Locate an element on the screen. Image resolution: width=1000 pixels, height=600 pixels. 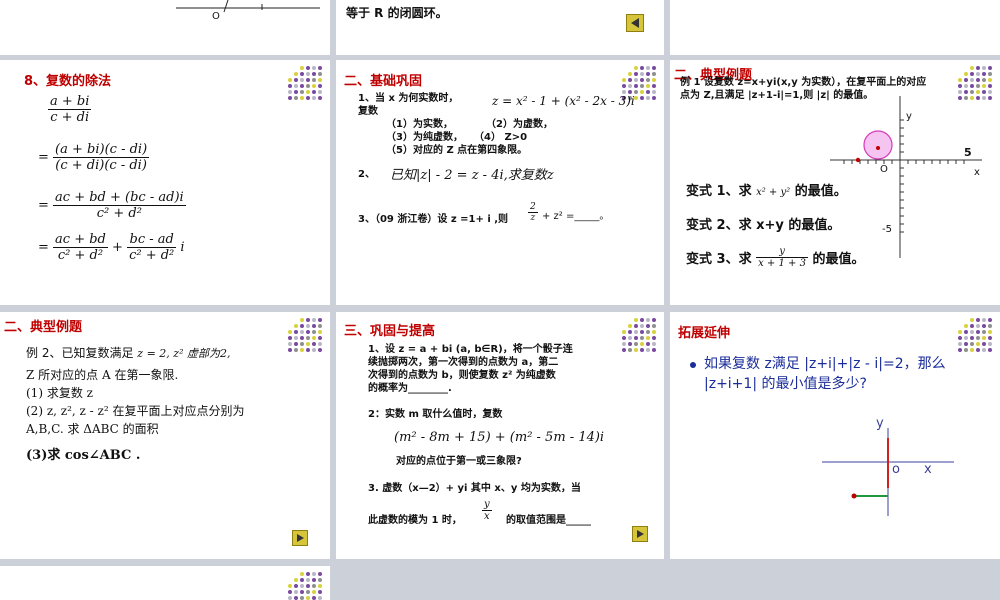
origin-label: O is located at coordinates (884, 169).